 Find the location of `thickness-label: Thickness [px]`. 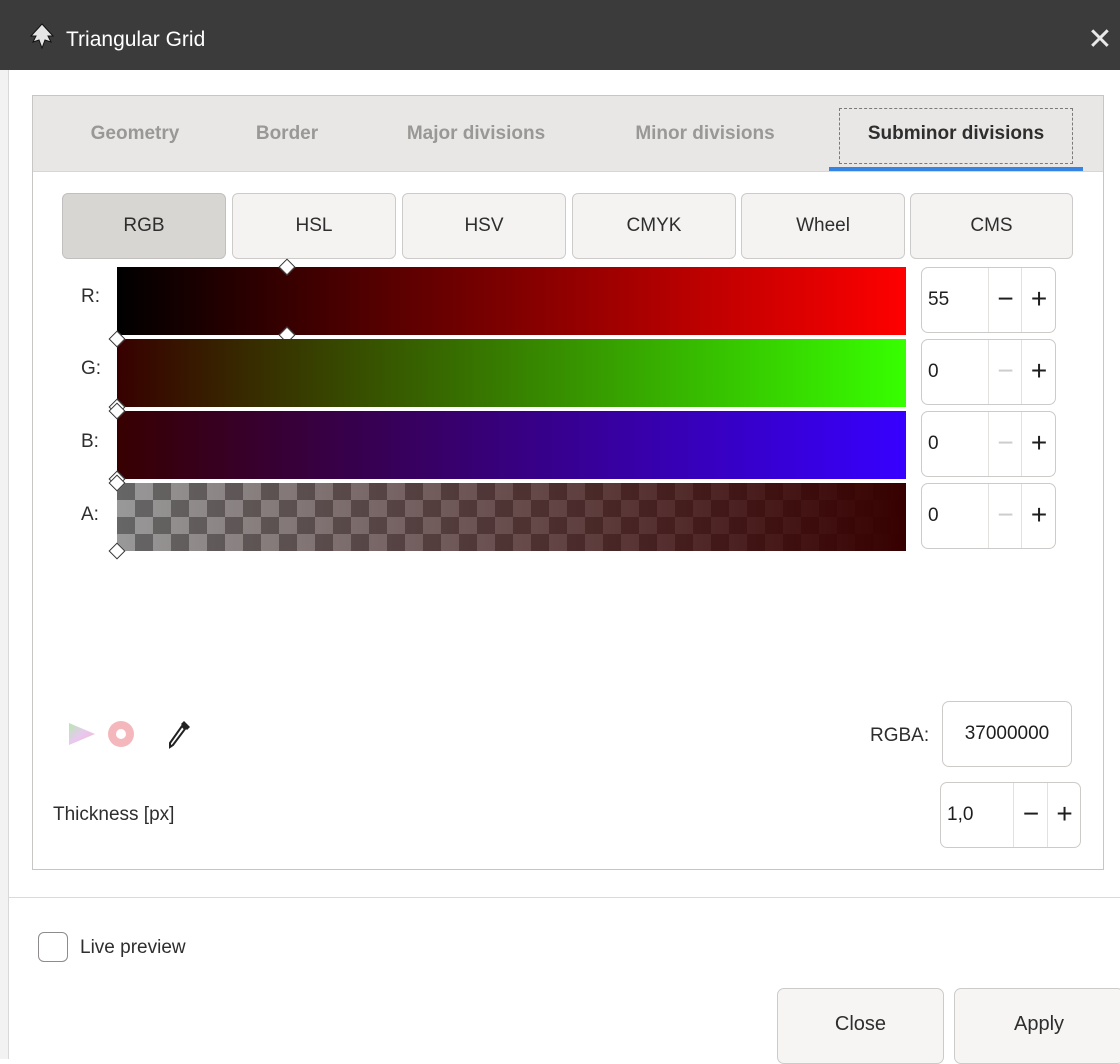

thickness-label: Thickness [px] is located at coordinates (114, 814).